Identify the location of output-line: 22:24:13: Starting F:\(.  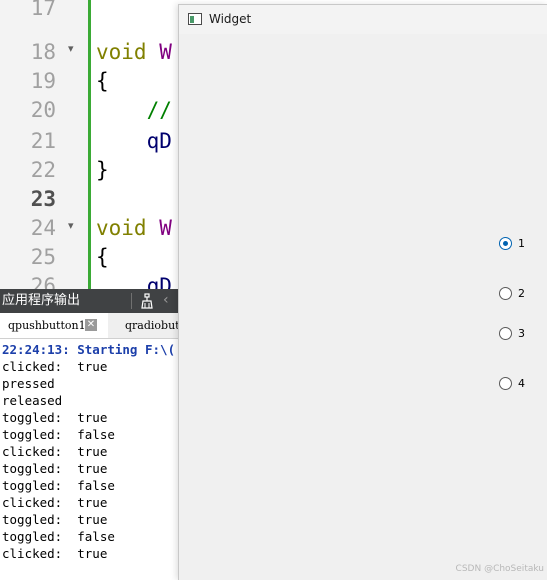
(89, 349).